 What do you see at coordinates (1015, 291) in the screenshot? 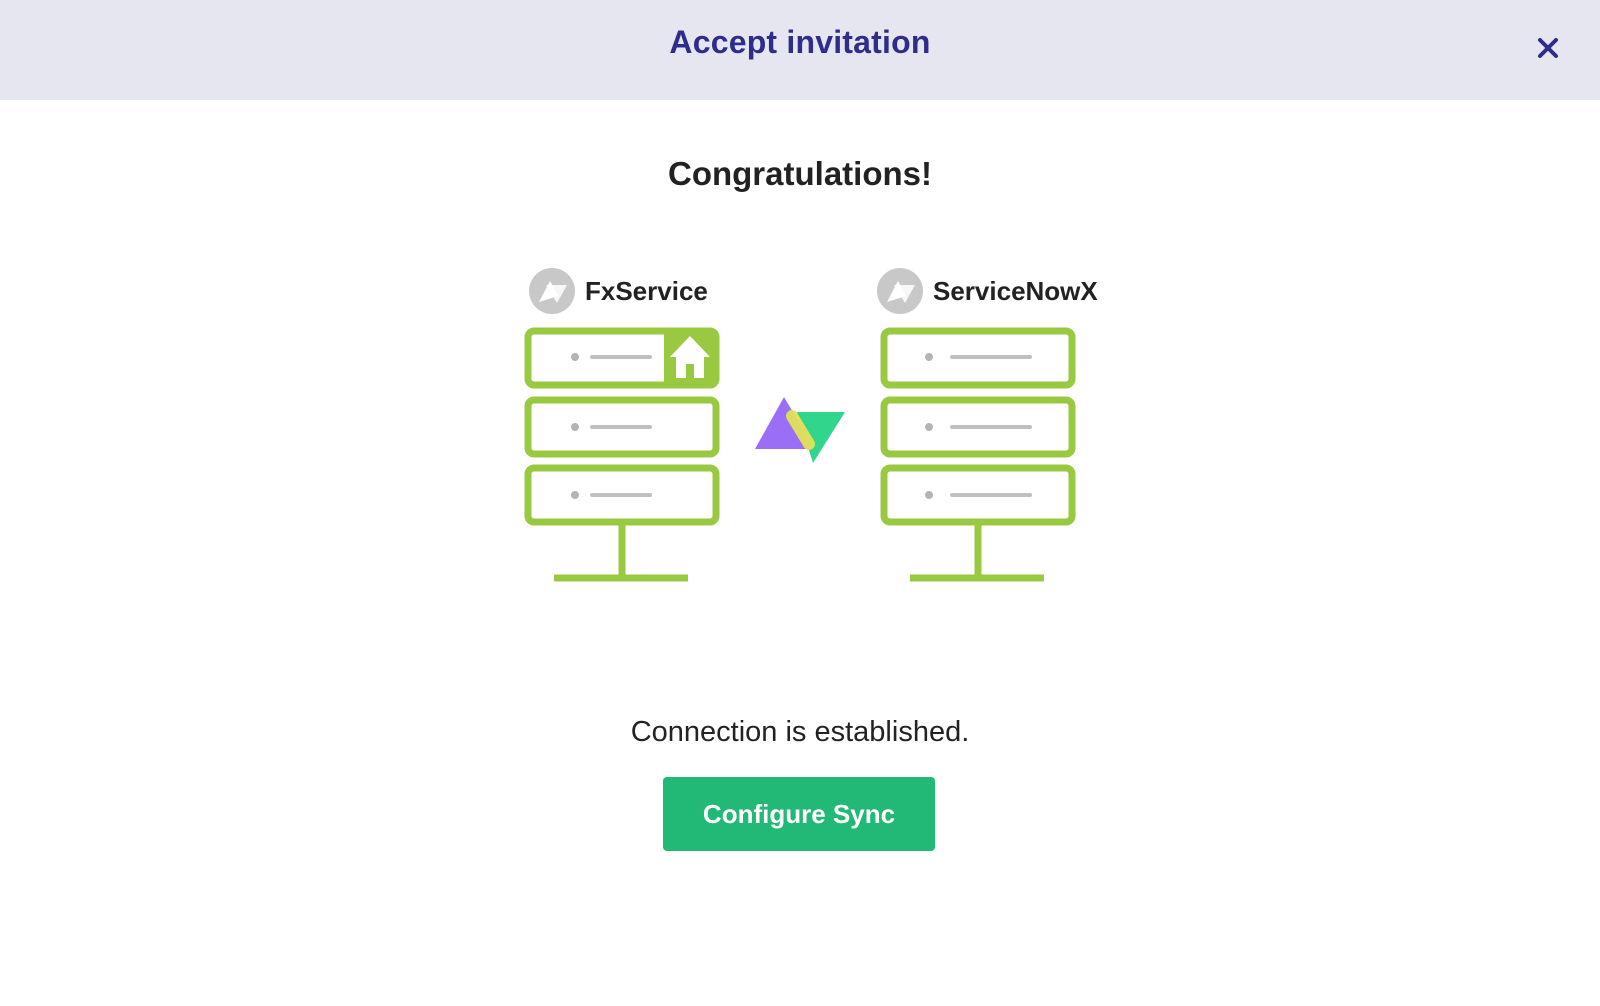
I see `servicenowx-instance-name: ServiceNowX` at bounding box center [1015, 291].